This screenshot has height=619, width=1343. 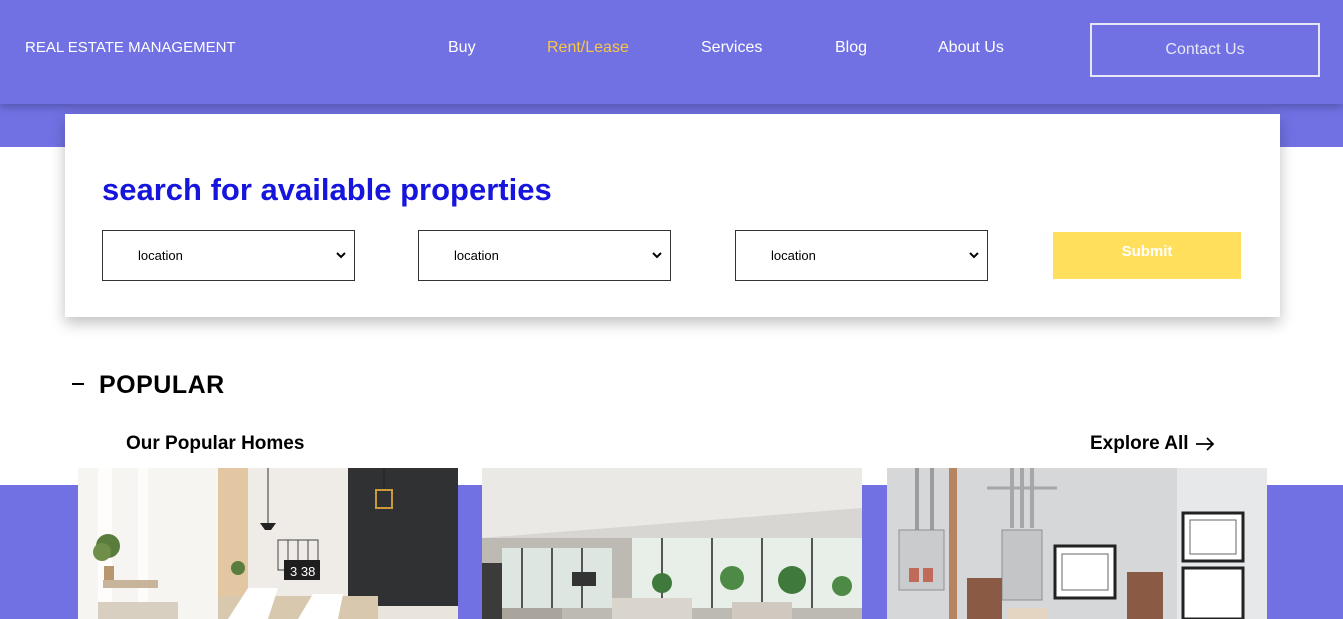 What do you see at coordinates (1205, 50) in the screenshot?
I see `contact-us-button: Contact Us` at bounding box center [1205, 50].